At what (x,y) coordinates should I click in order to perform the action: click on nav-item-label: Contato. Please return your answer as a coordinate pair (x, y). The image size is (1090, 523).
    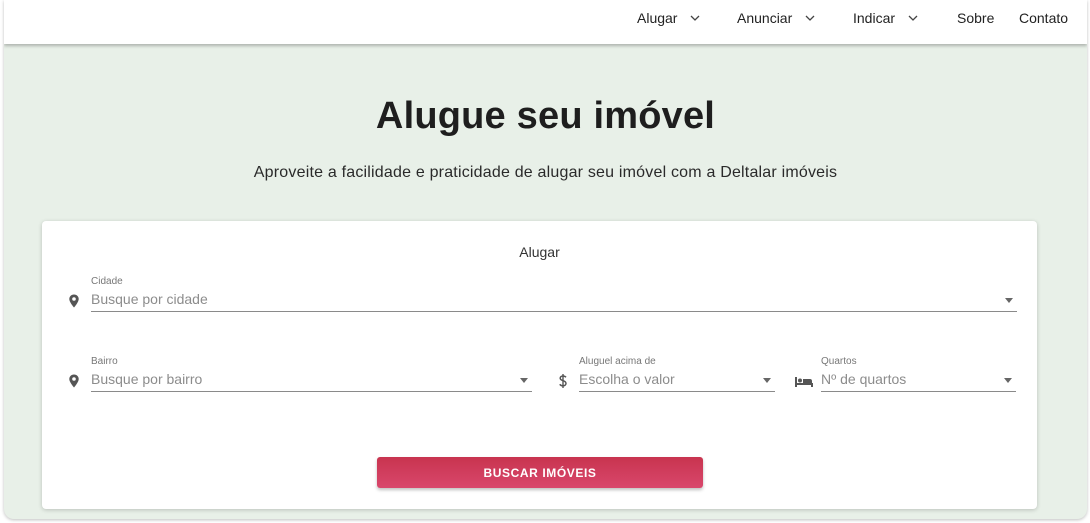
    Looking at the image, I should click on (1044, 18).